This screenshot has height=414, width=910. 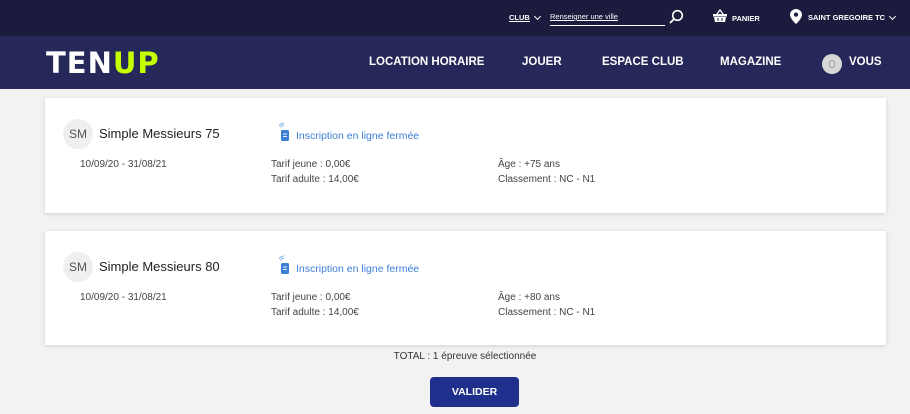 What do you see at coordinates (746, 18) in the screenshot?
I see `cart-link: PANIER` at bounding box center [746, 18].